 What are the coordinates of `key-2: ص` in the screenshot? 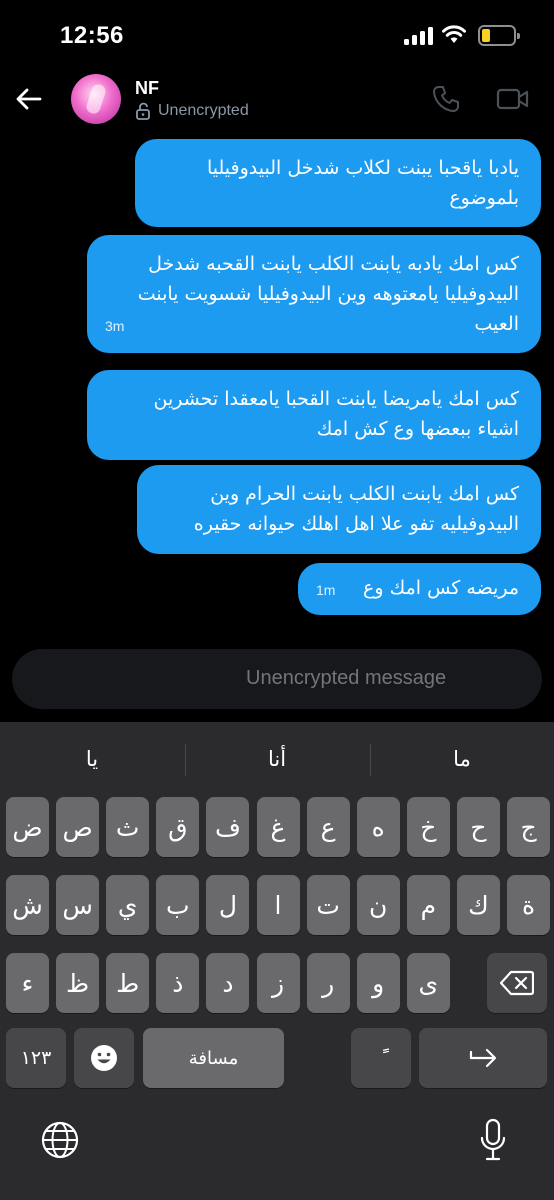 It's located at (78, 827).